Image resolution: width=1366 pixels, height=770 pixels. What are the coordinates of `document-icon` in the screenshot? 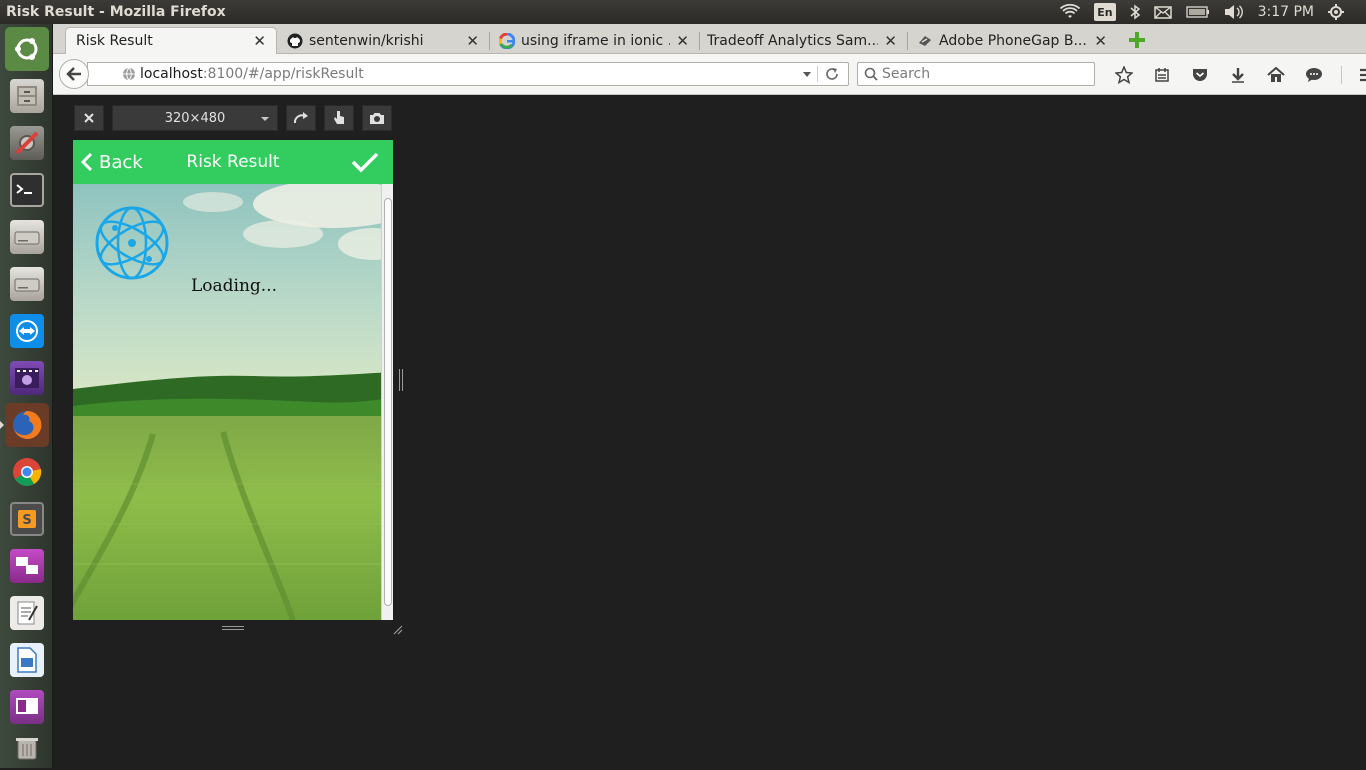 It's located at (27, 660).